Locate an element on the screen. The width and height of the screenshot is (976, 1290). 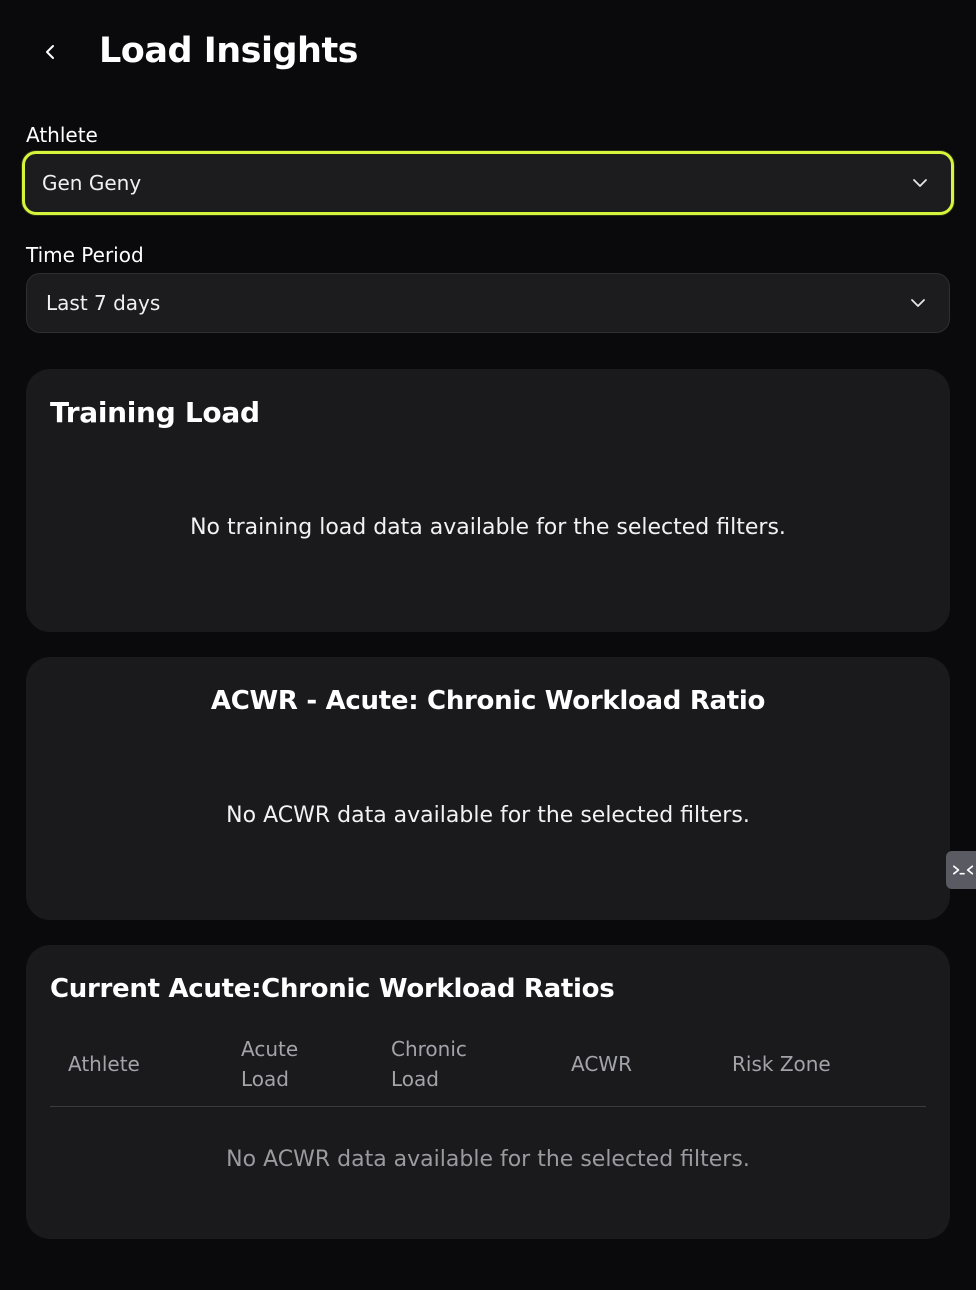
time-period-select-value: Last 7 days is located at coordinates (103, 303).